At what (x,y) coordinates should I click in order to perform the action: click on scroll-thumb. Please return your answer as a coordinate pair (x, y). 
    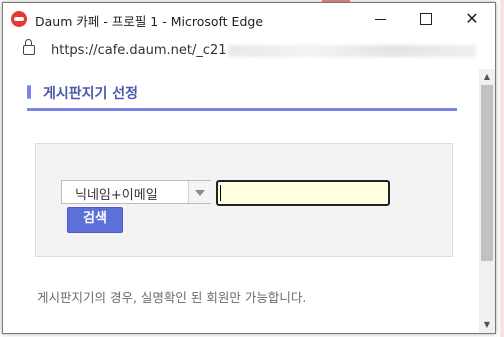
    Looking at the image, I should click on (487, 173).